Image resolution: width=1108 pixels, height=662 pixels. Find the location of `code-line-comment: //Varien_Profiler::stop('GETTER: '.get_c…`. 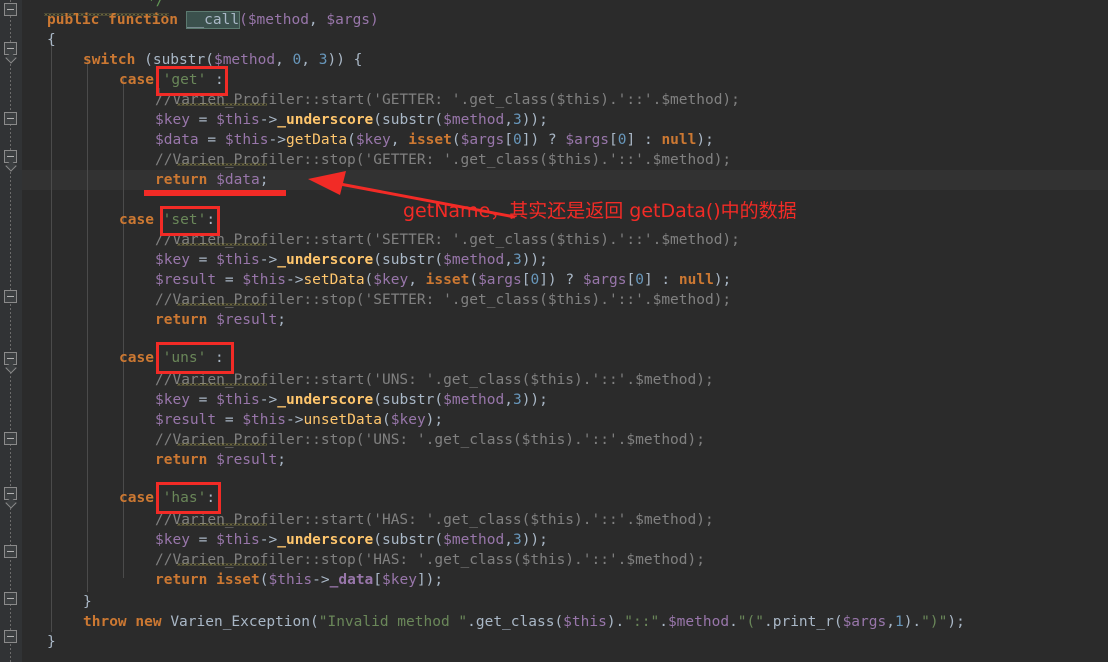

code-line-comment: //Varien_Profiler::stop('GETTER: '.get_c… is located at coordinates (443, 160).